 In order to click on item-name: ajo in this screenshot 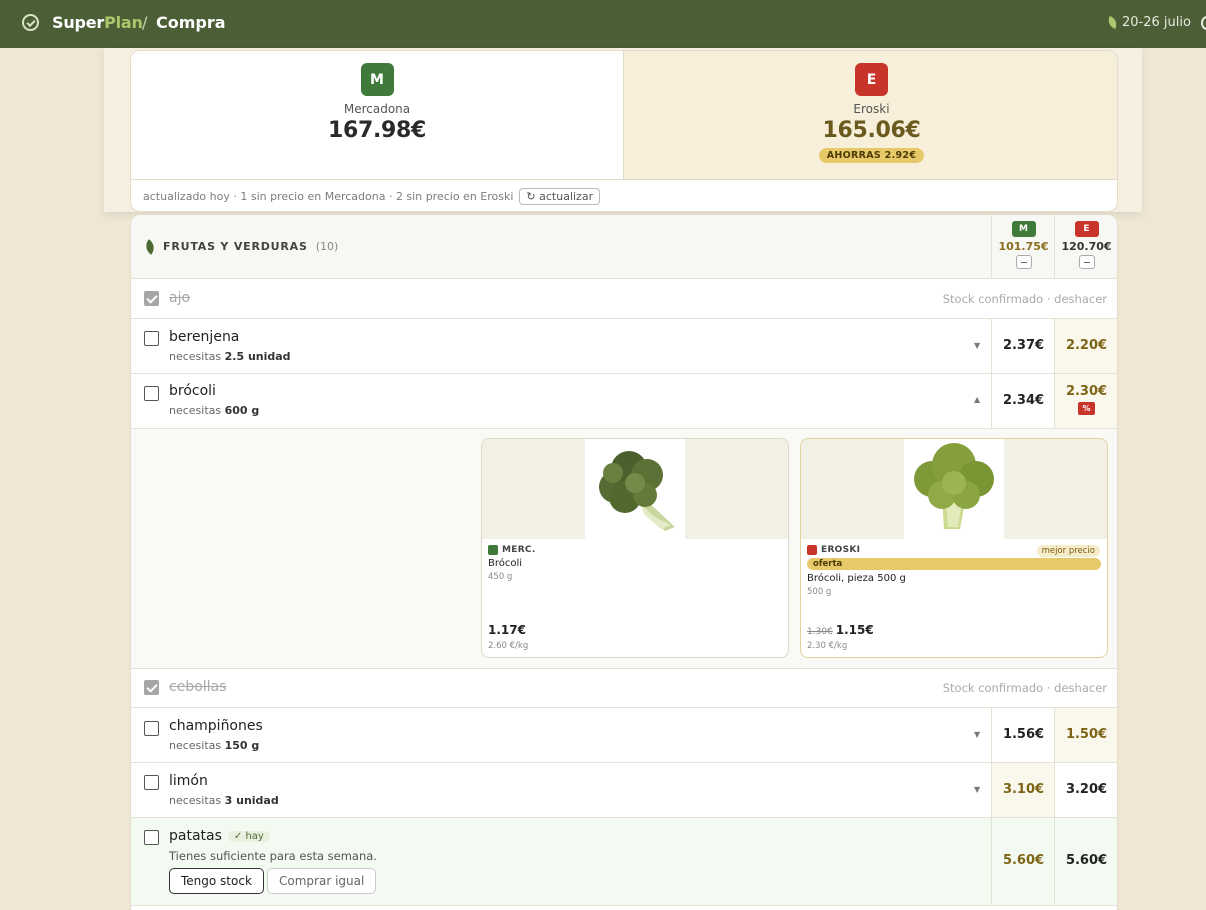, I will do `click(180, 298)`.